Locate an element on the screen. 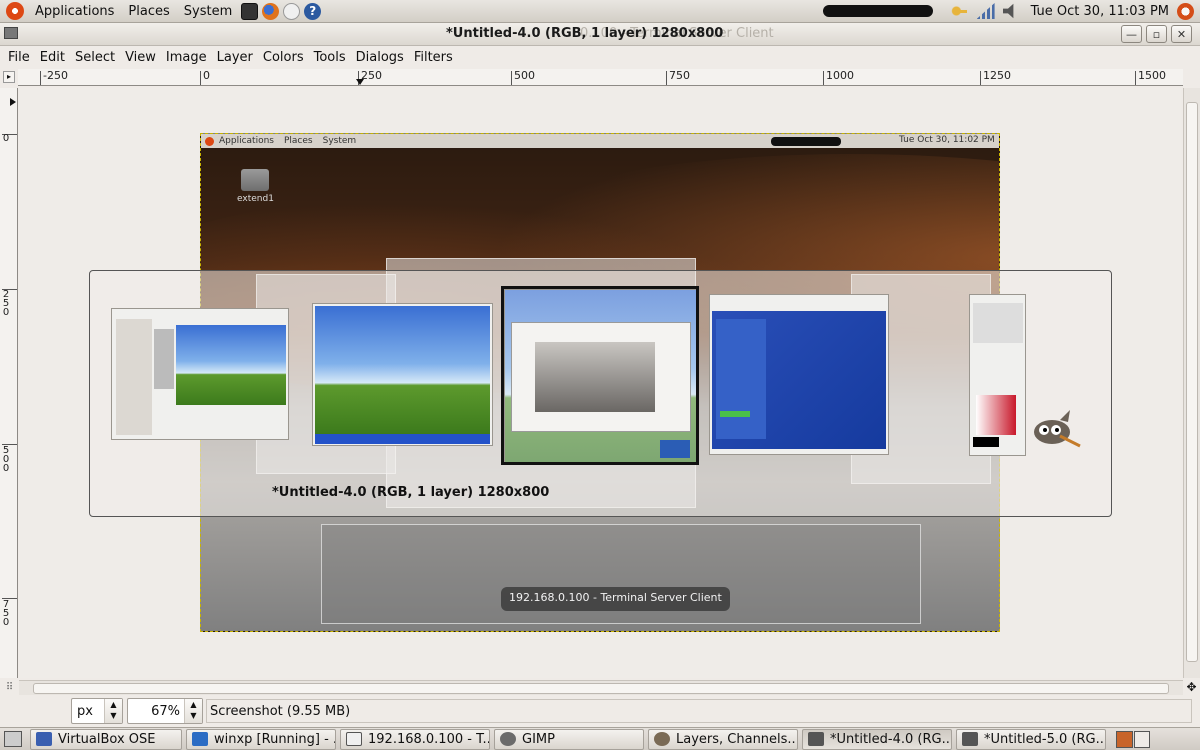 This screenshot has width=1200, height=750. task-gimp: GIMP is located at coordinates (569, 739).